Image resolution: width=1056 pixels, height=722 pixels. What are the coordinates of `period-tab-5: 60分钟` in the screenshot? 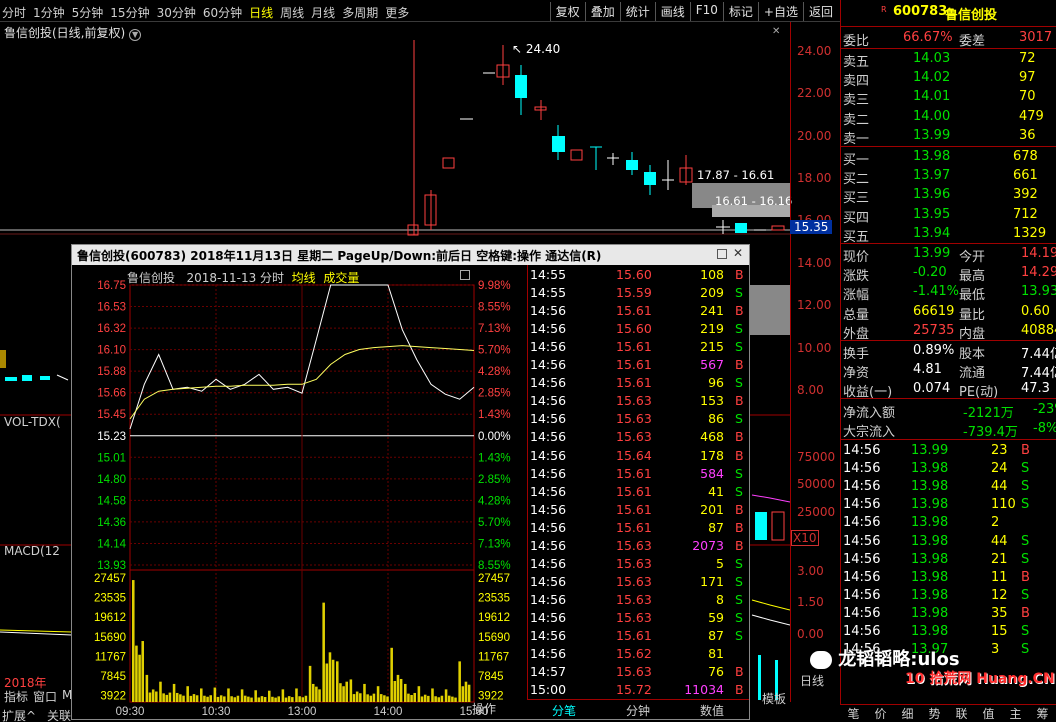 It's located at (222, 12).